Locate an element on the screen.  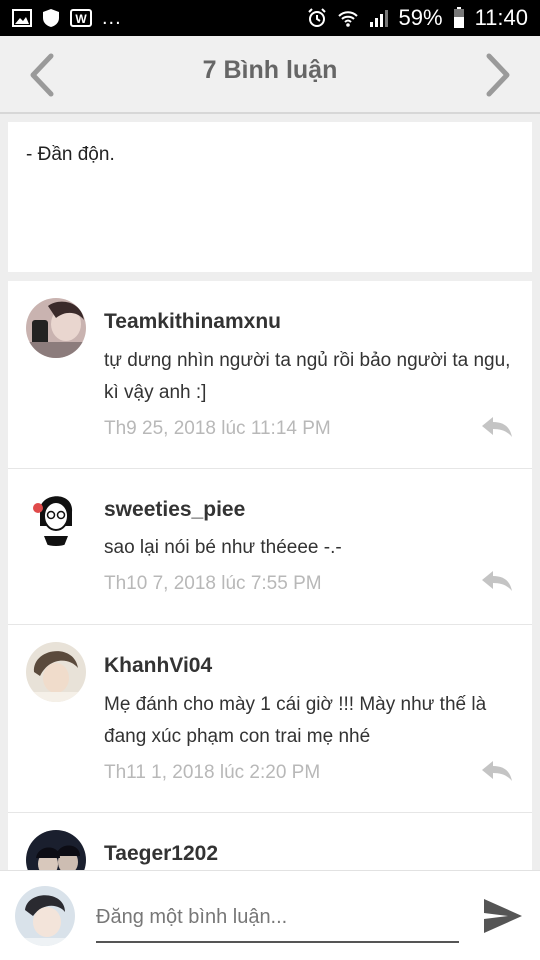
clock: 11:40 is located at coordinates (501, 17).